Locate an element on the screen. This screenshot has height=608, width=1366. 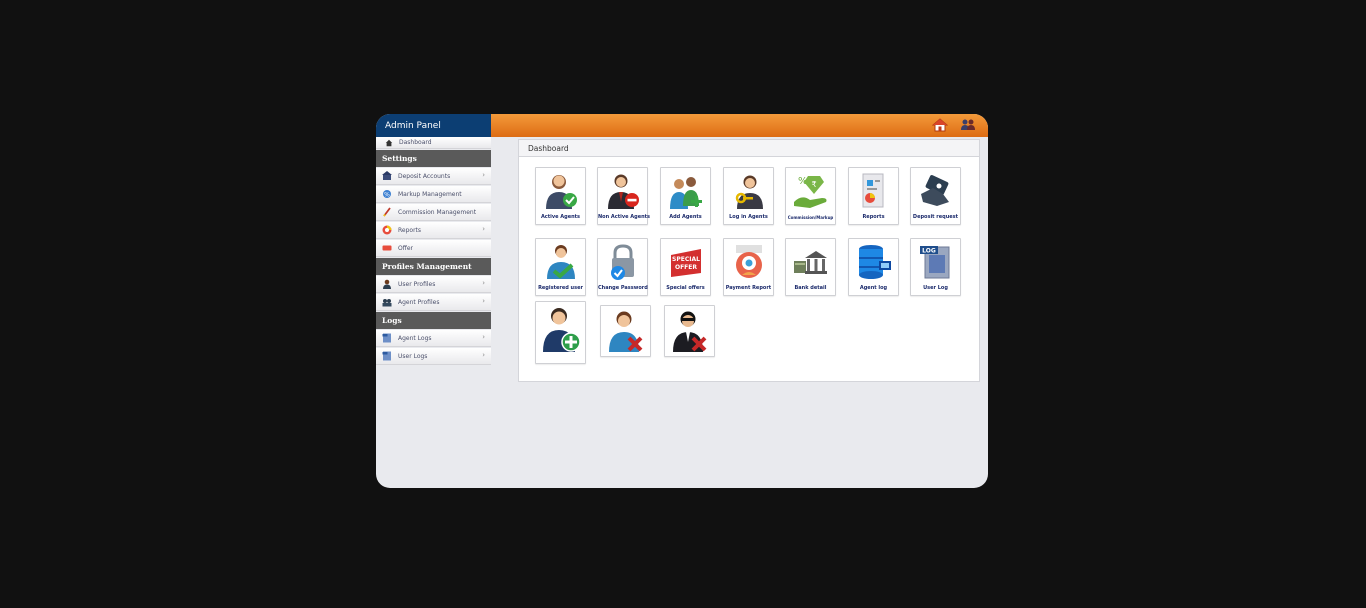
sidebar-section-logs: Logs is located at coordinates (433, 320).